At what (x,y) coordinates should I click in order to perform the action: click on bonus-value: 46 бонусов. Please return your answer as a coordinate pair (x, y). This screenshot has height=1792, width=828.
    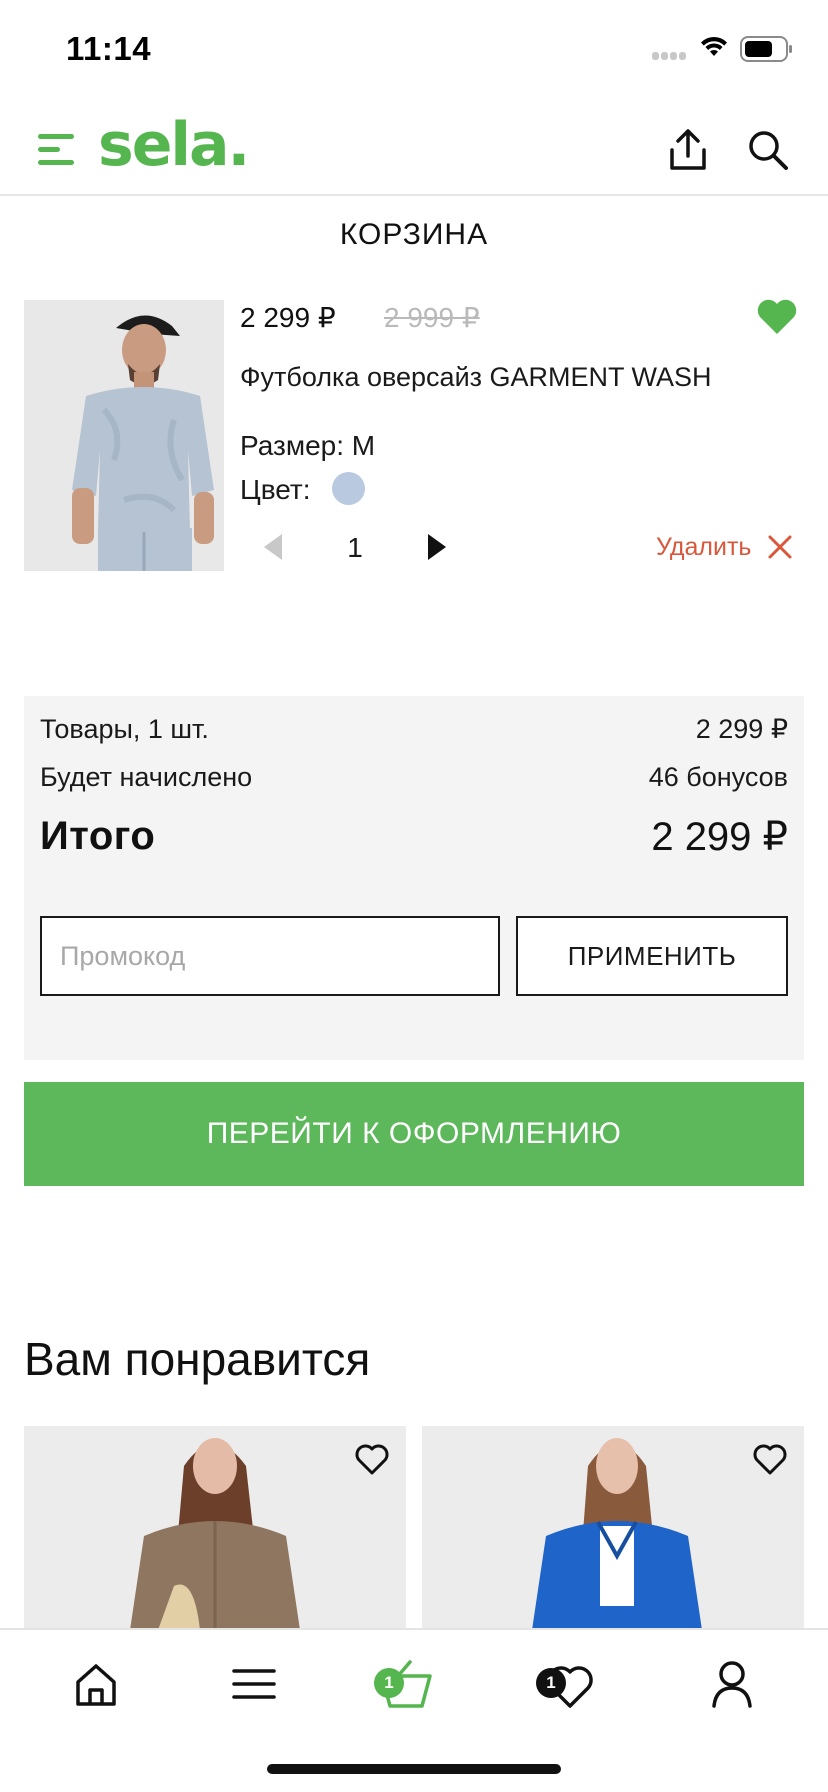
    Looking at the image, I should click on (718, 777).